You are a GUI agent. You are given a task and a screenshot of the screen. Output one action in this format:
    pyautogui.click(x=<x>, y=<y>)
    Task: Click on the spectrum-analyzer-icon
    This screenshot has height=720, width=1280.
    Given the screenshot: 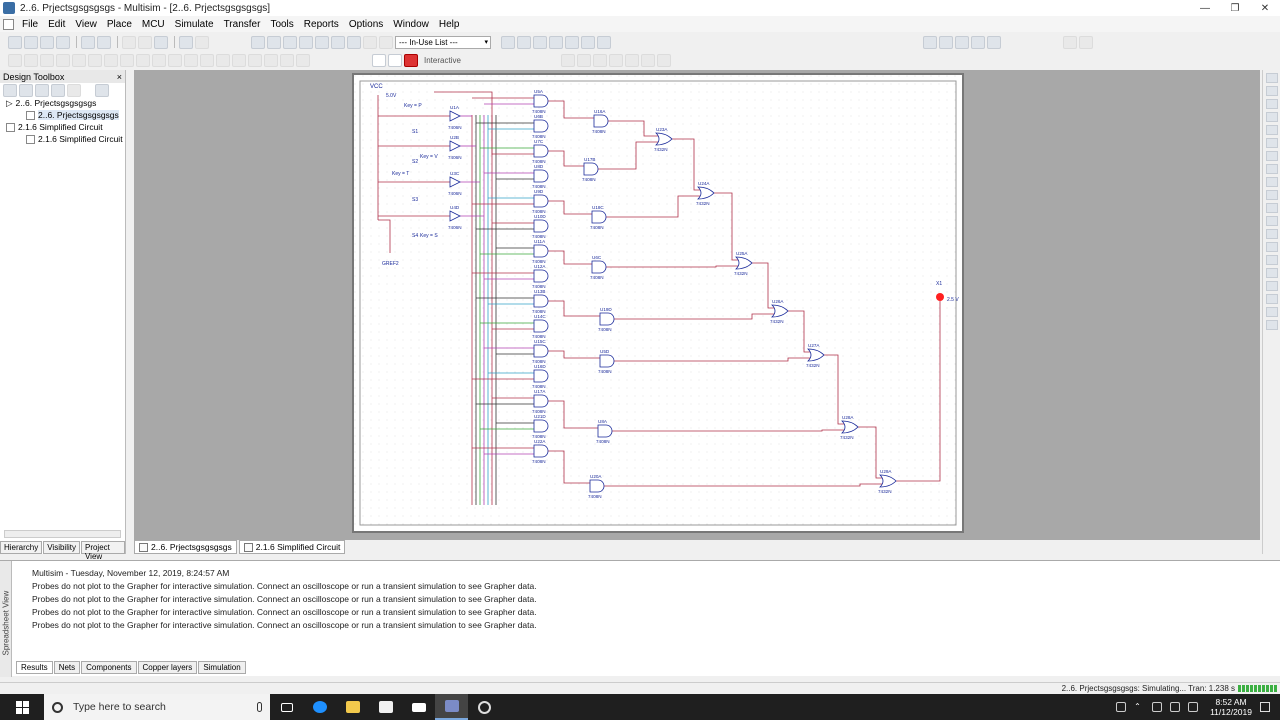 What is the action you would take?
    pyautogui.click(x=1271, y=234)
    